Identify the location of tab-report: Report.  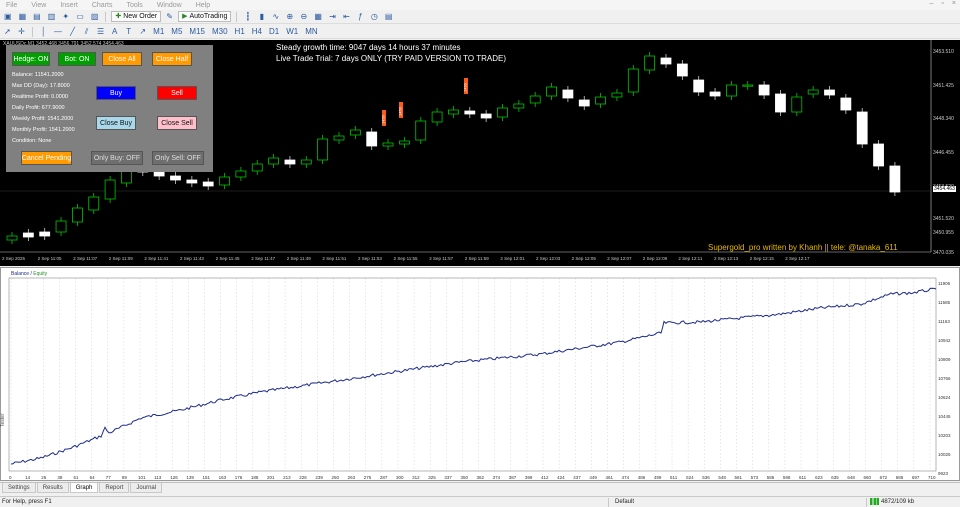
(114, 488).